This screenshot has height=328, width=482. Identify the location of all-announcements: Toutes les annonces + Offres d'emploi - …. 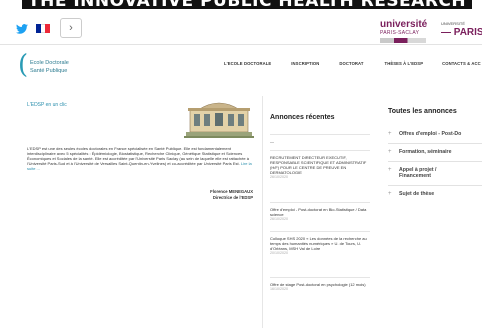
(435, 212).